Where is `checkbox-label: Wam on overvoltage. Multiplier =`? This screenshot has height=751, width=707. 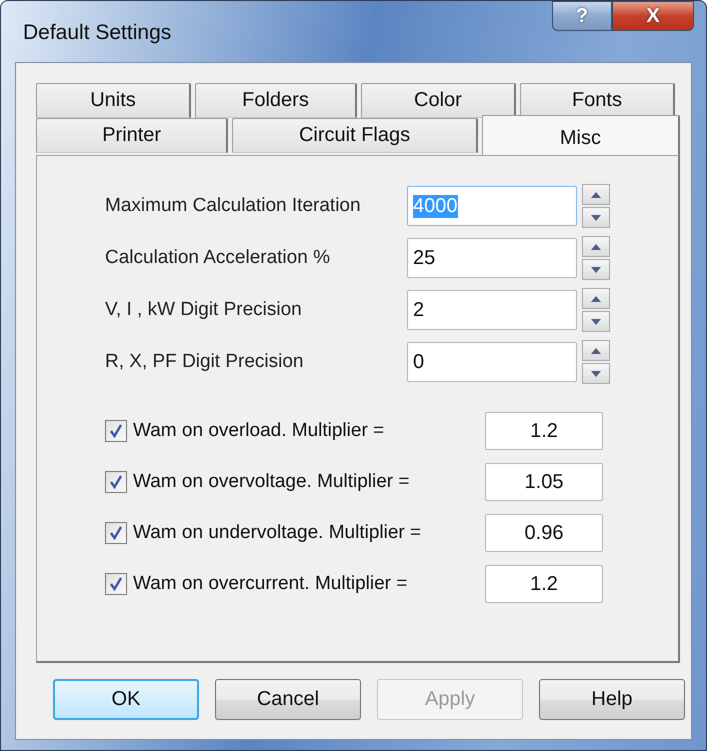
checkbox-label: Wam on overvoltage. Multiplier = is located at coordinates (271, 482).